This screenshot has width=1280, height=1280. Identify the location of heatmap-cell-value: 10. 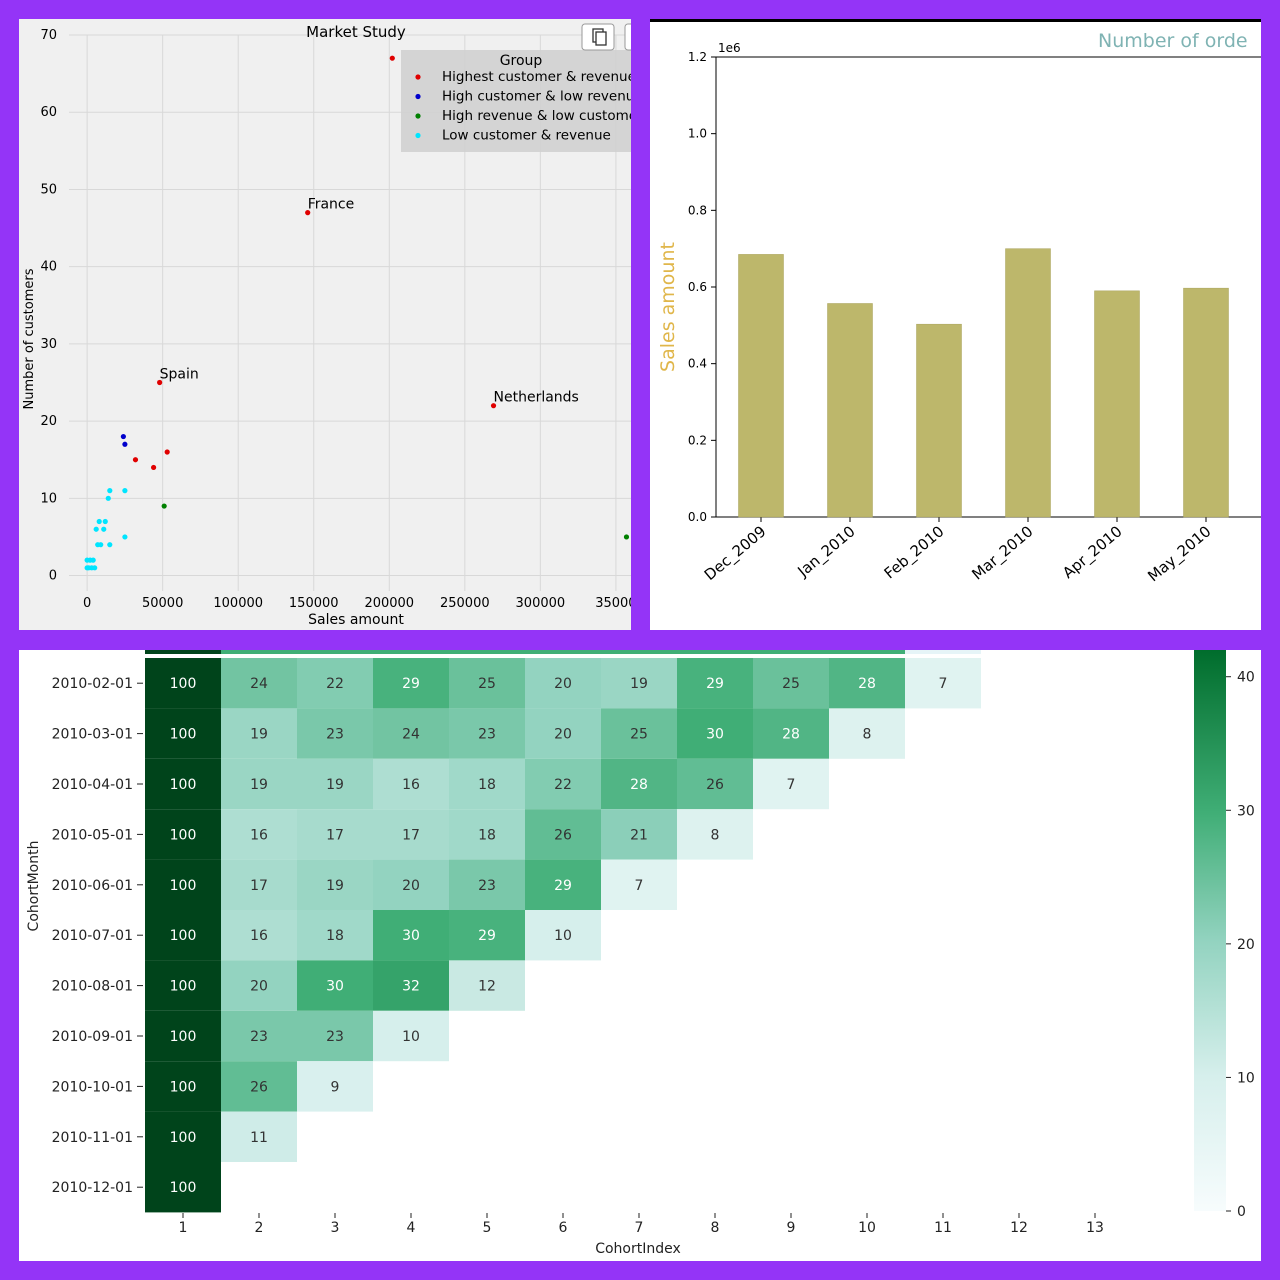
(563, 936).